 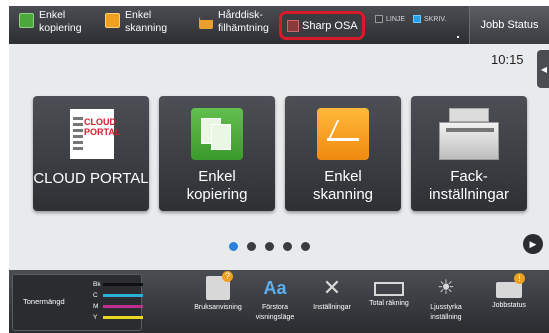 I want to click on toner-code: M, so click(x=96, y=306).